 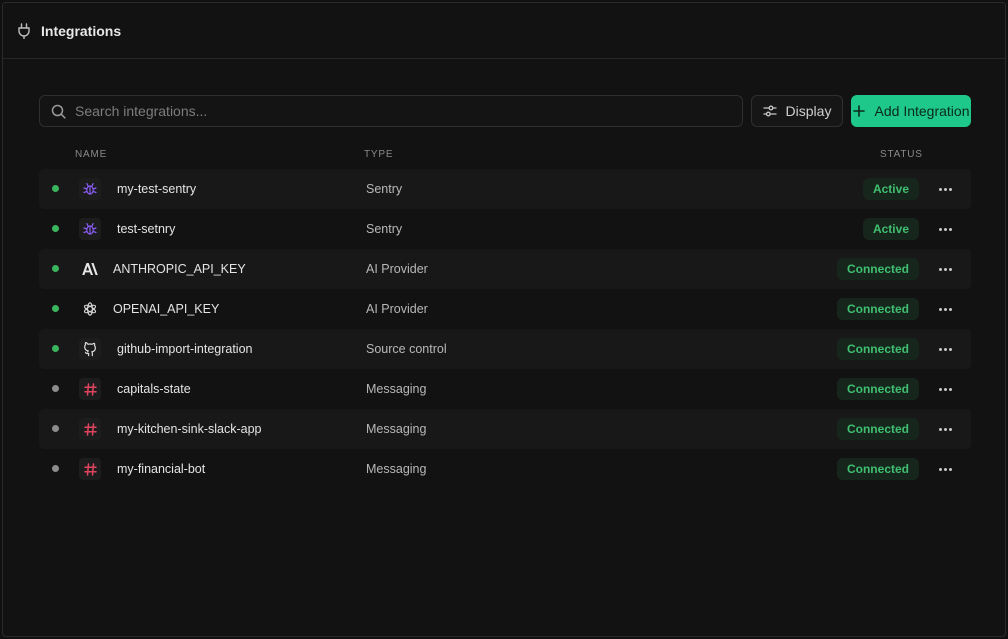 I want to click on integration-name: my-kitchen-sink-slack-app, so click(x=189, y=429).